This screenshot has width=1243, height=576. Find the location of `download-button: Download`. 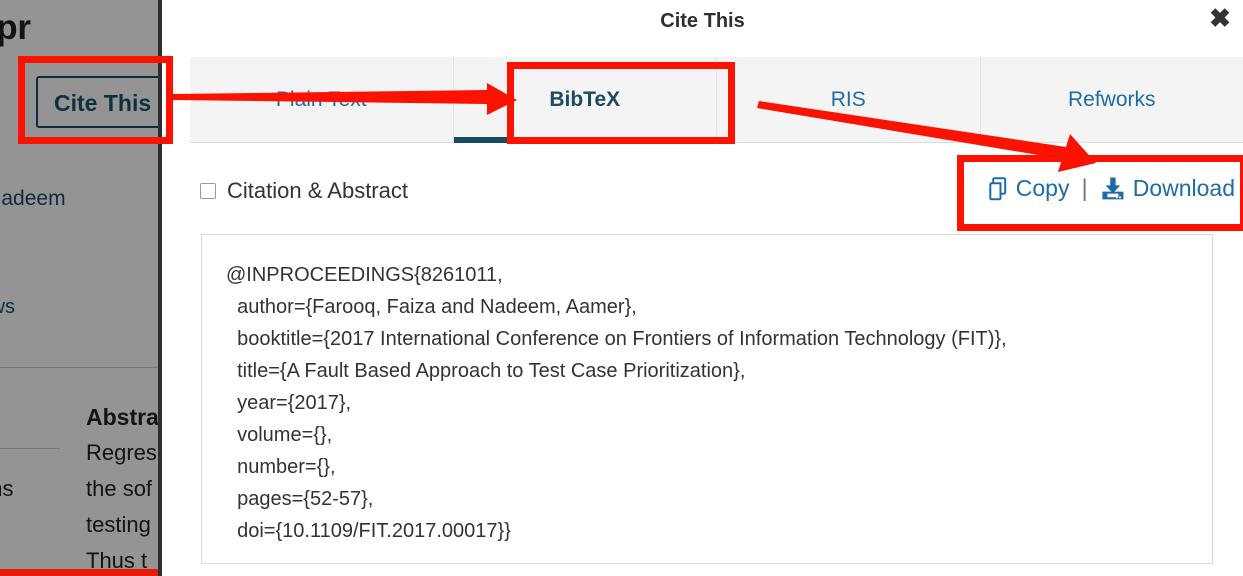

download-button: Download is located at coordinates (1167, 188).